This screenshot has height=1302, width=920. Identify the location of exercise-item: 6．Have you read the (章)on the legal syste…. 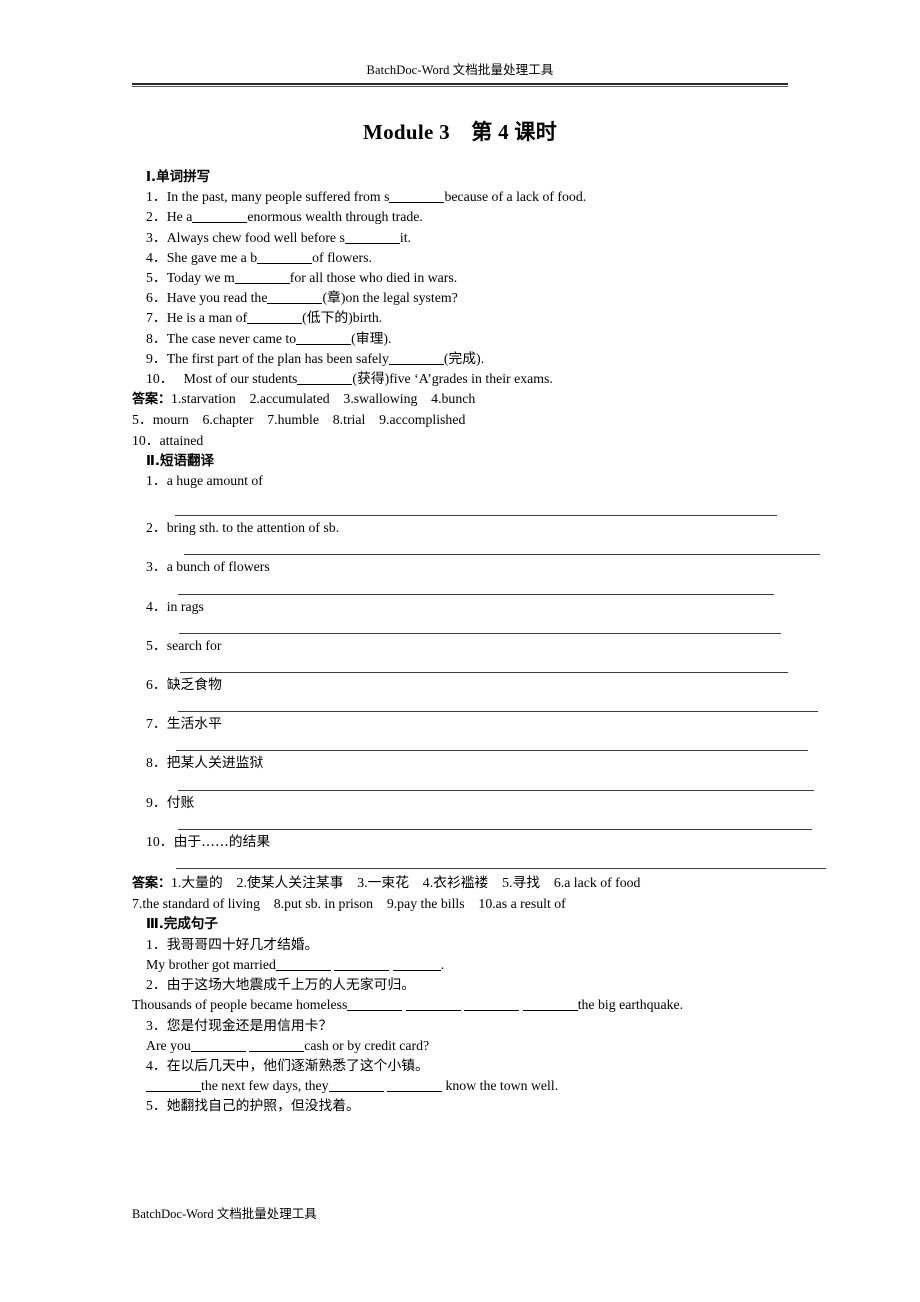
(467, 298).